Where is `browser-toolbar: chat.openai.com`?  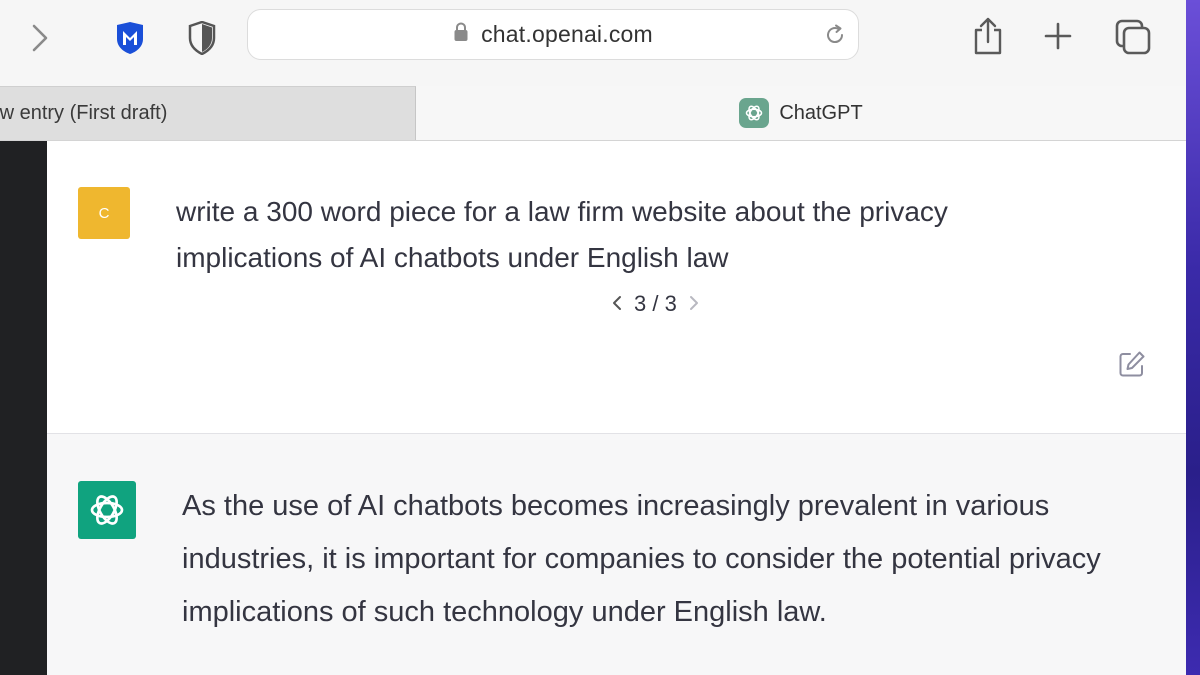
browser-toolbar: chat.openai.com is located at coordinates (593, 43).